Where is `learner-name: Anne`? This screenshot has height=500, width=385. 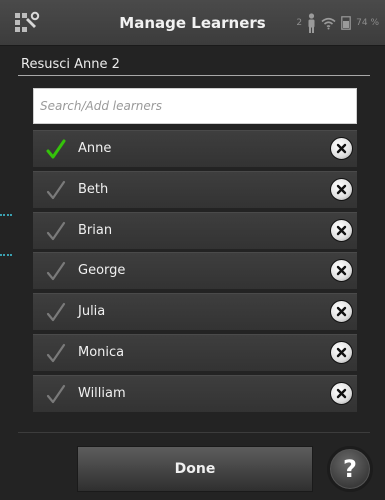
learner-name: Anne is located at coordinates (95, 148).